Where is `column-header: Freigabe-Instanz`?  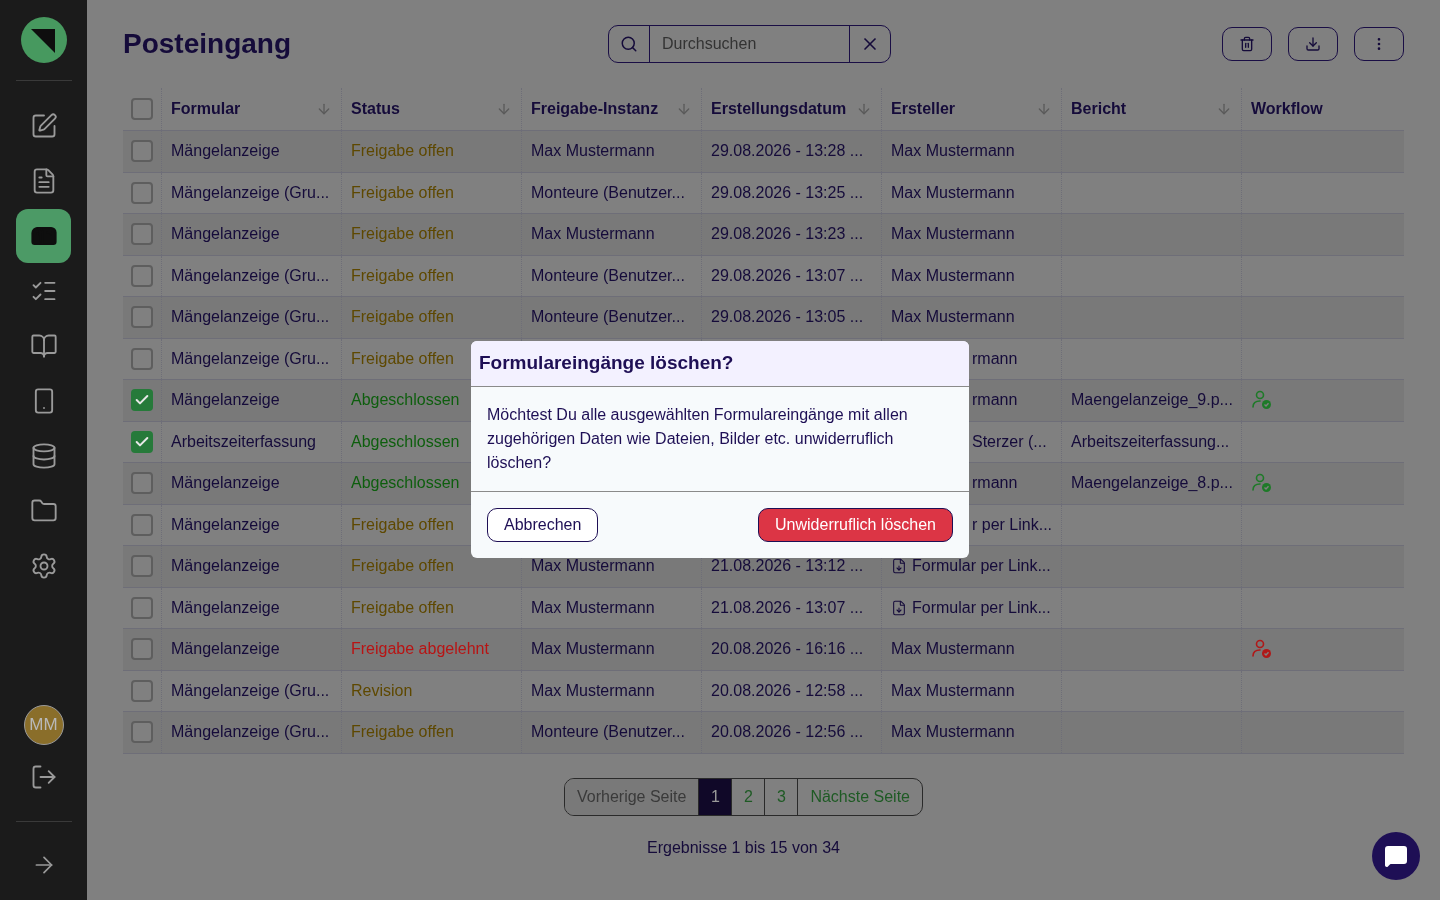 column-header: Freigabe-Instanz is located at coordinates (595, 109).